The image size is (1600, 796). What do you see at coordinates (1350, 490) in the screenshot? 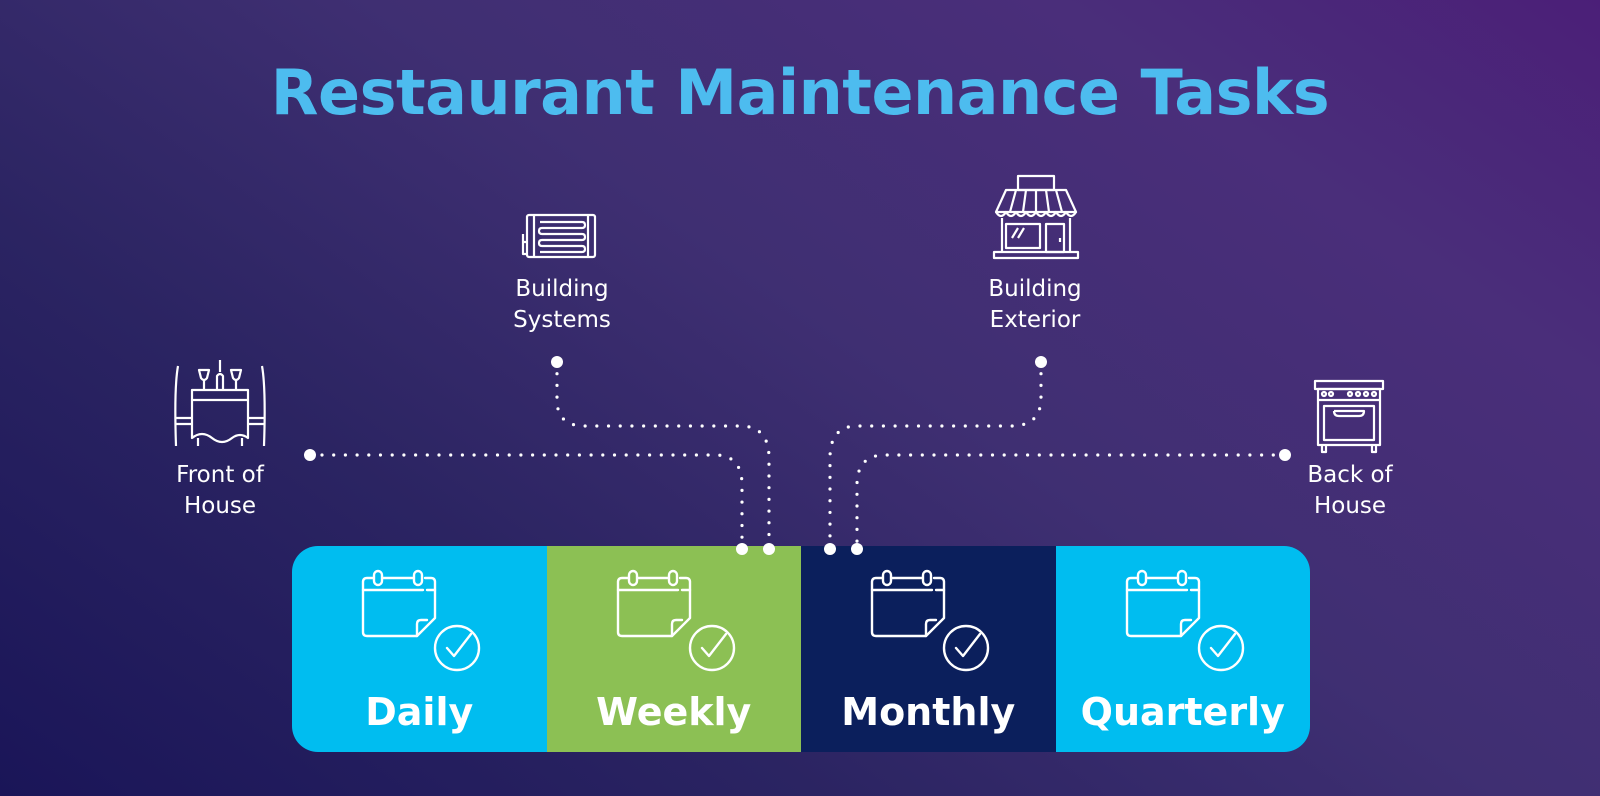
I see `category-back-of-house: Back of House` at bounding box center [1350, 490].